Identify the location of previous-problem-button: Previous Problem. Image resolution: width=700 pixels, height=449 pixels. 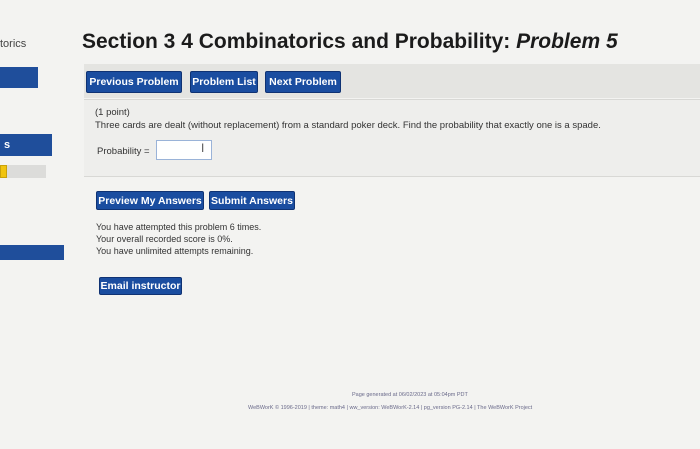
(134, 82).